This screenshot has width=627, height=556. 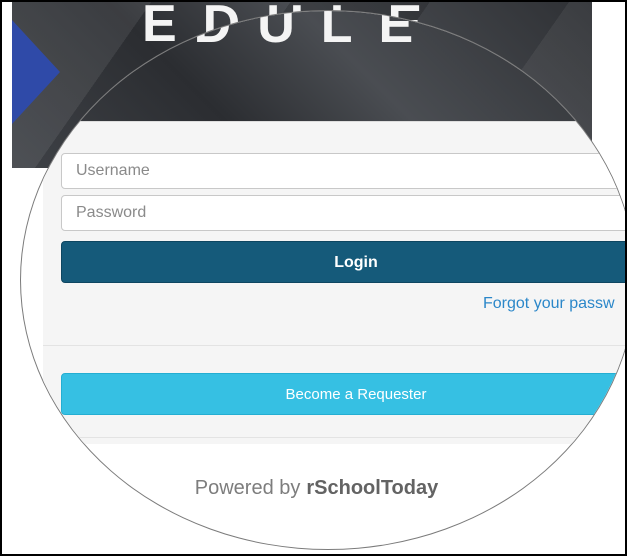 What do you see at coordinates (372, 488) in the screenshot?
I see `brand-name: rSchoolToday` at bounding box center [372, 488].